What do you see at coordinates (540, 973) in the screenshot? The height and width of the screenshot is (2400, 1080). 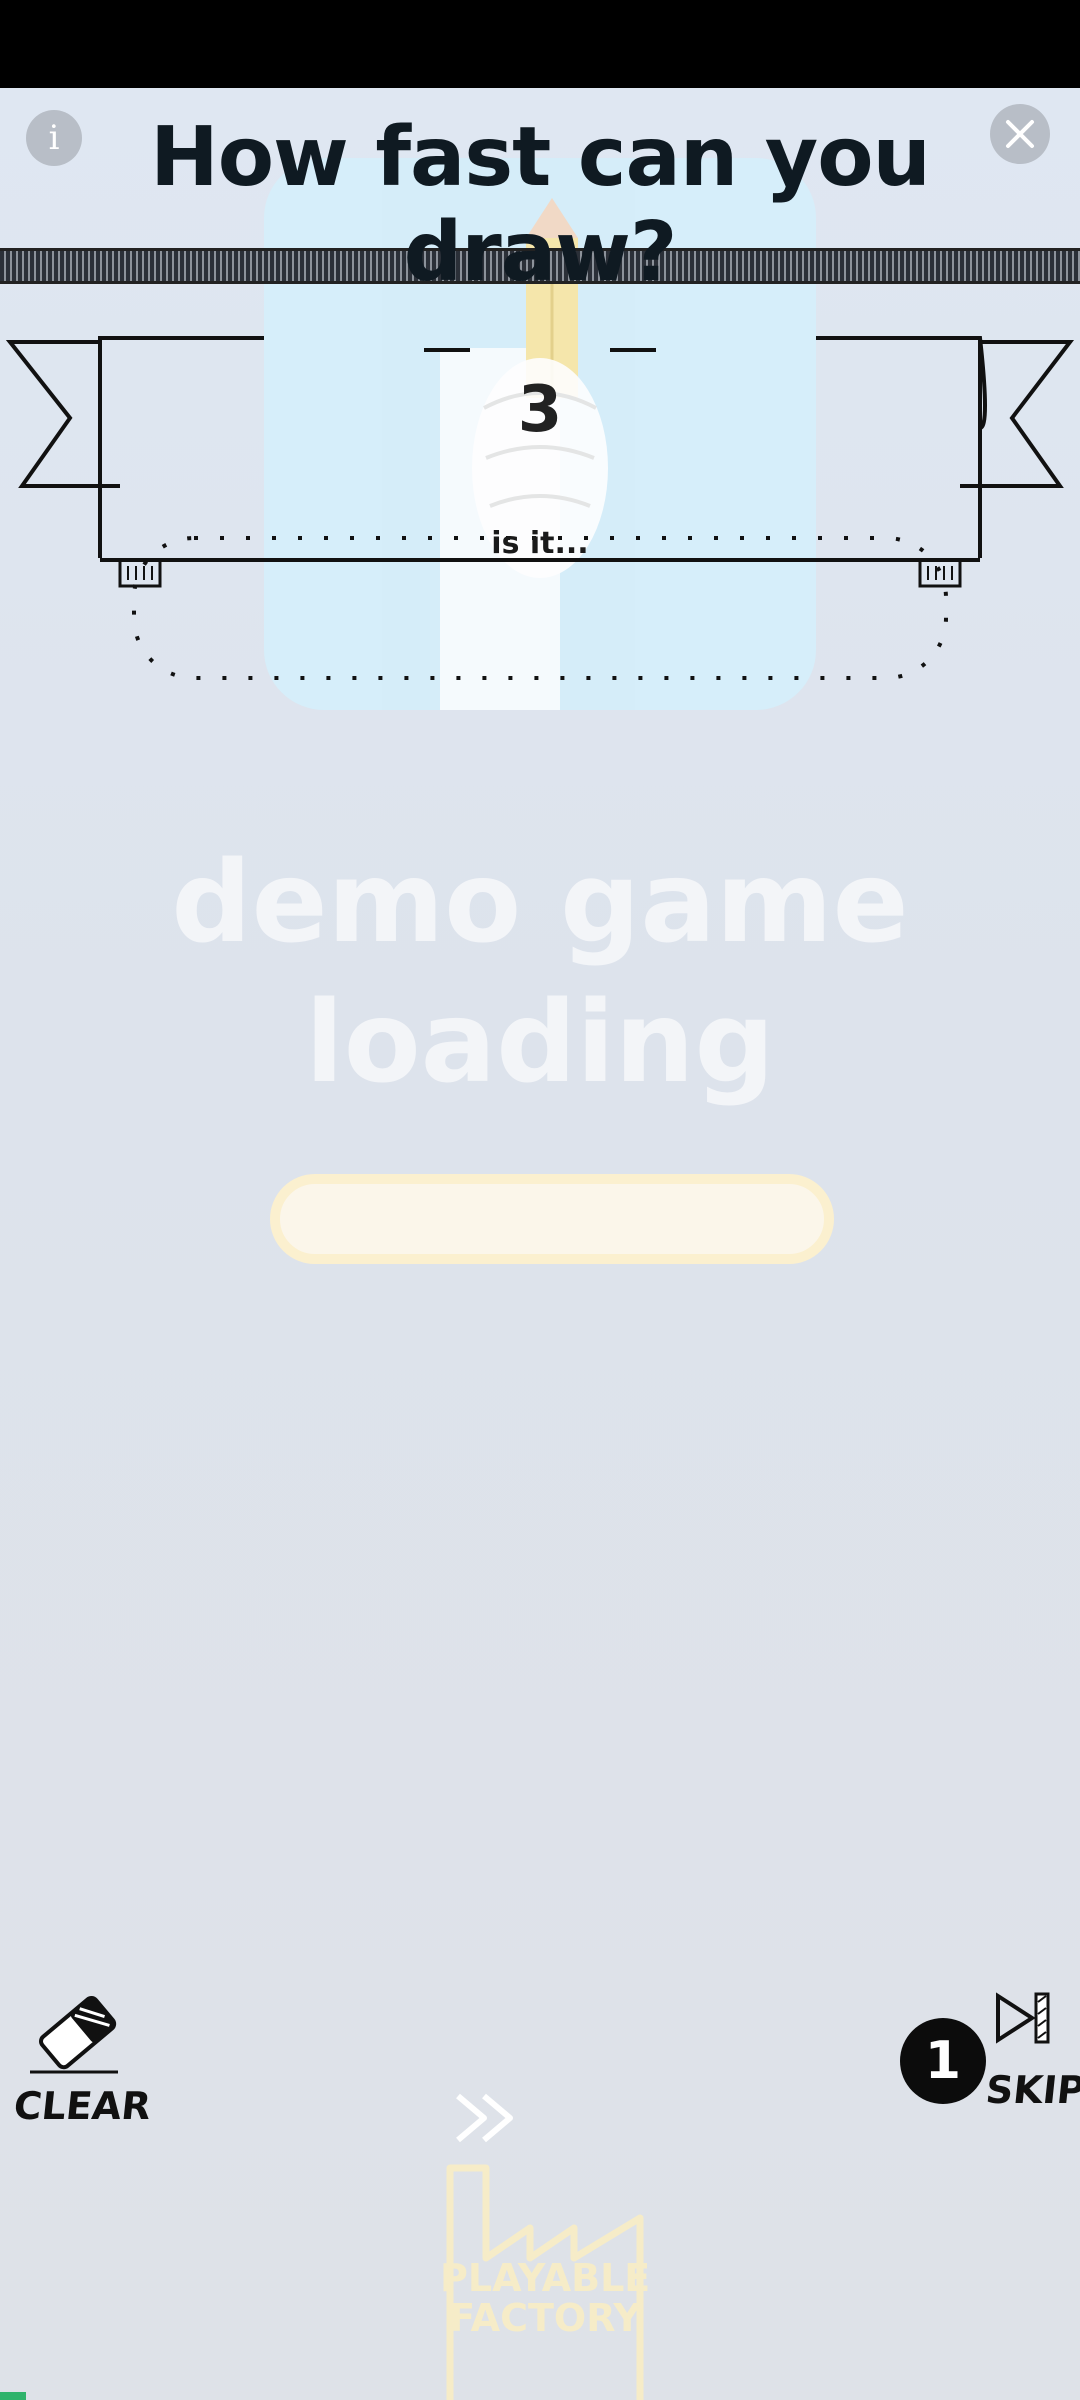 I see `loading-message: demo game loading` at bounding box center [540, 973].